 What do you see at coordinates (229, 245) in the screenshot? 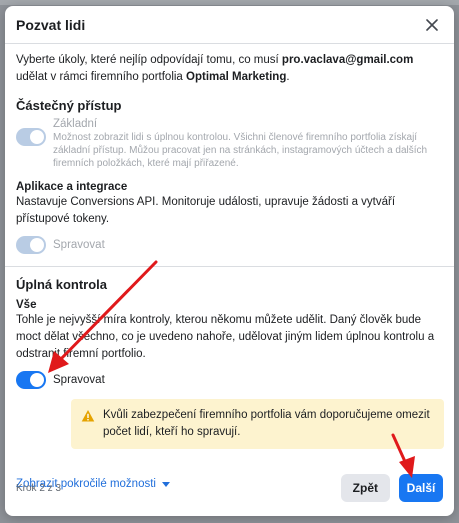
I see `apps-manage-option: Spravovat` at bounding box center [229, 245].